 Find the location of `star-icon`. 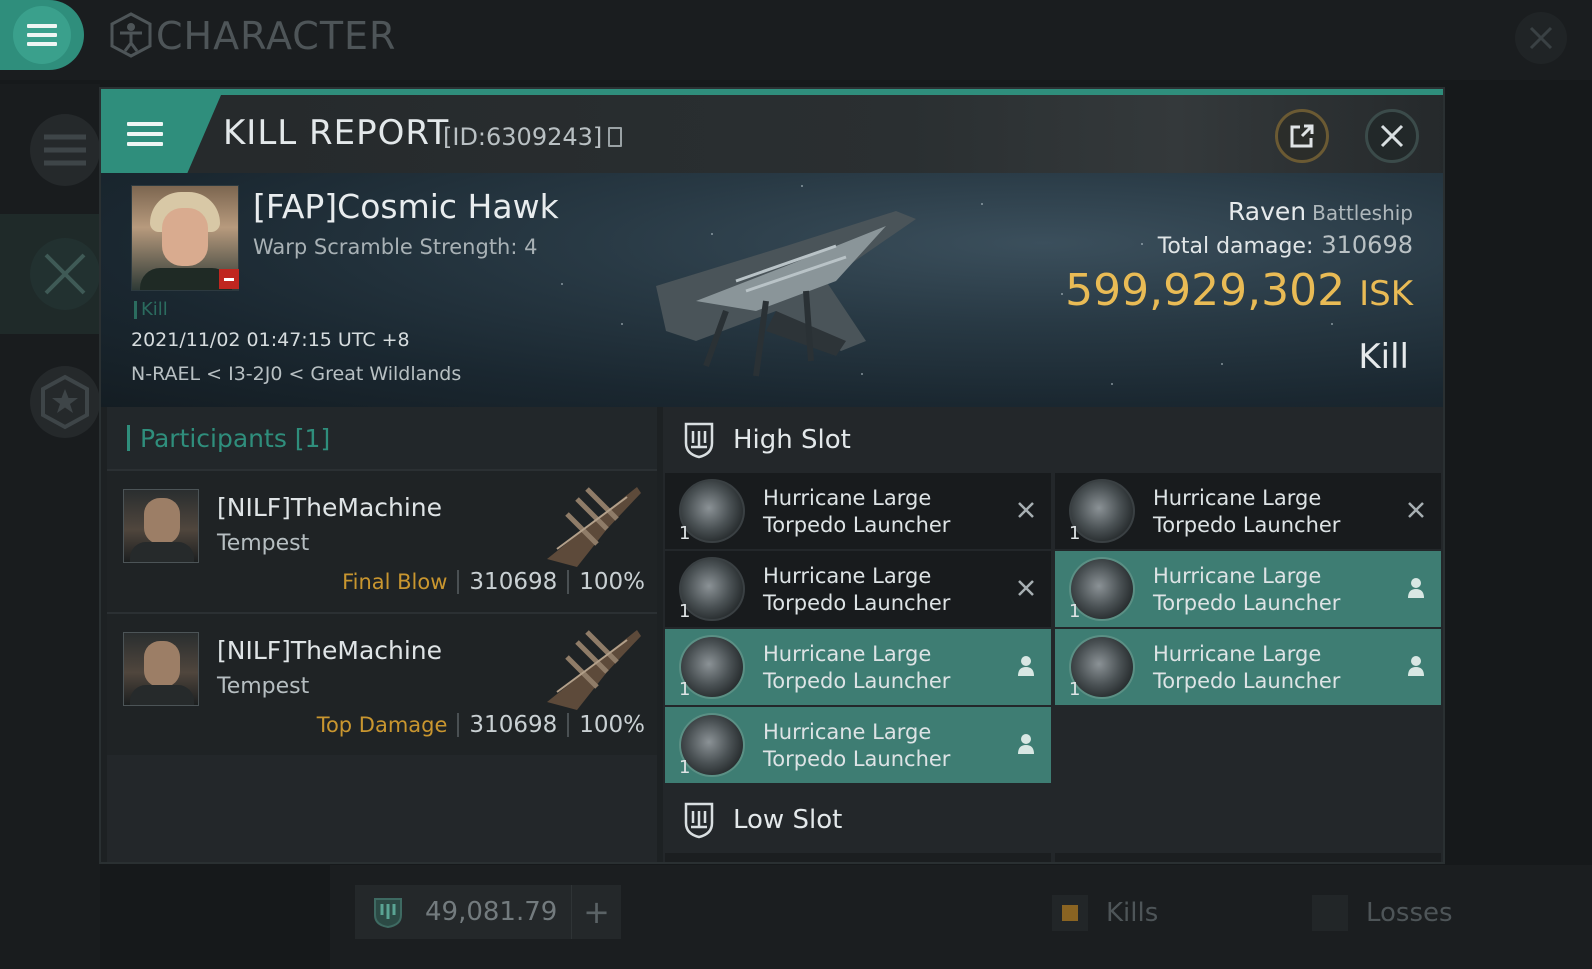

star-icon is located at coordinates (65, 402).